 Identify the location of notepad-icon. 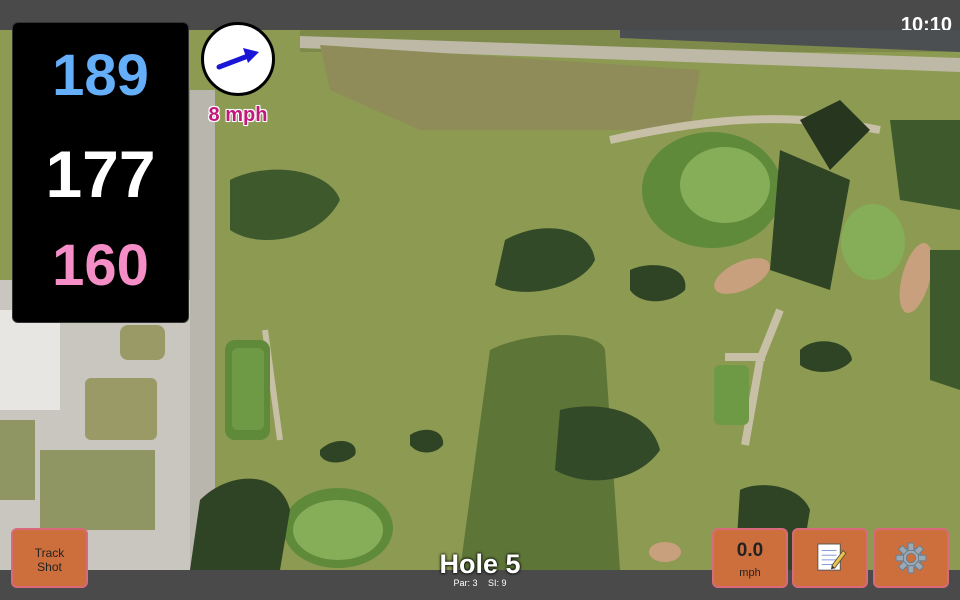
(832, 557).